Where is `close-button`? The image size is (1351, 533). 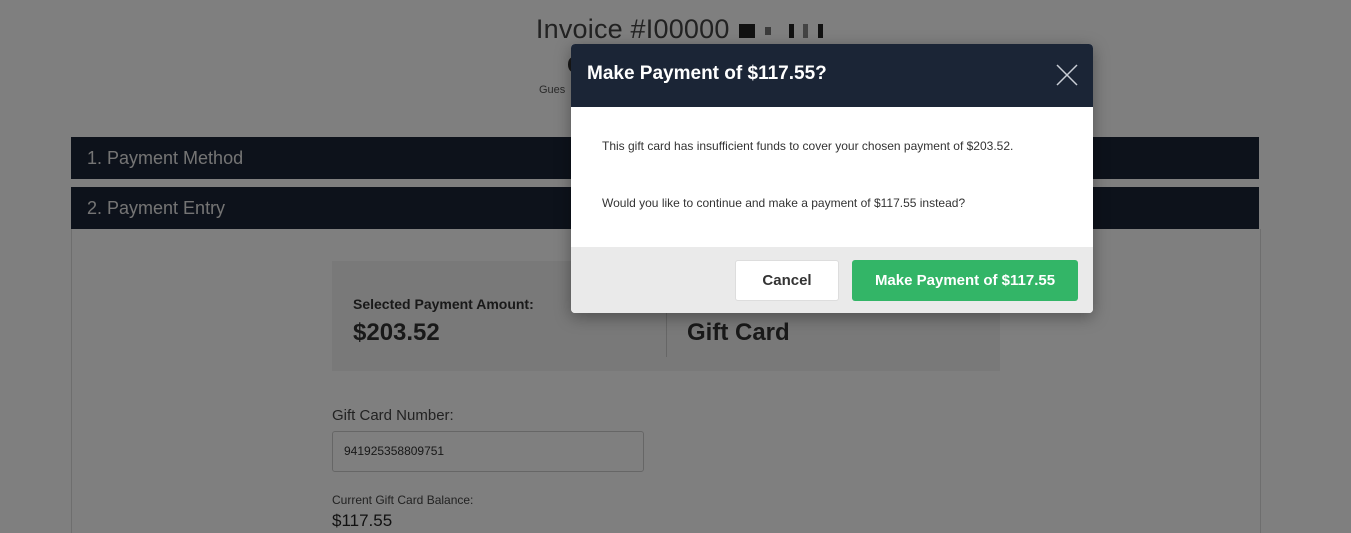
close-button is located at coordinates (1067, 75).